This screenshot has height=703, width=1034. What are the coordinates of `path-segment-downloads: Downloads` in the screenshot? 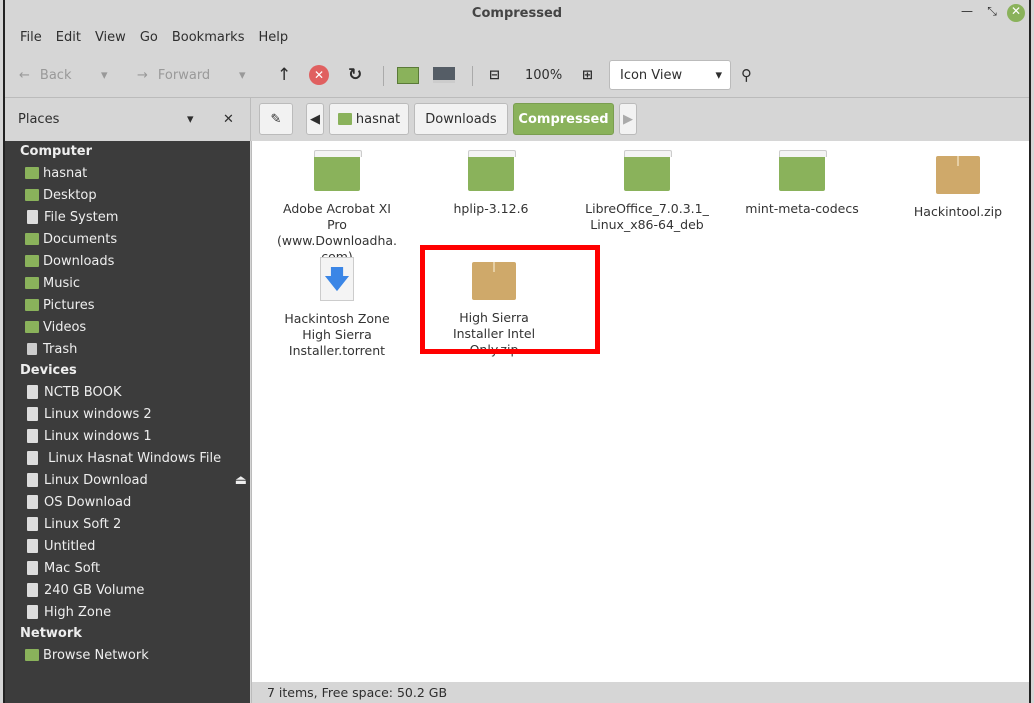 It's located at (461, 119).